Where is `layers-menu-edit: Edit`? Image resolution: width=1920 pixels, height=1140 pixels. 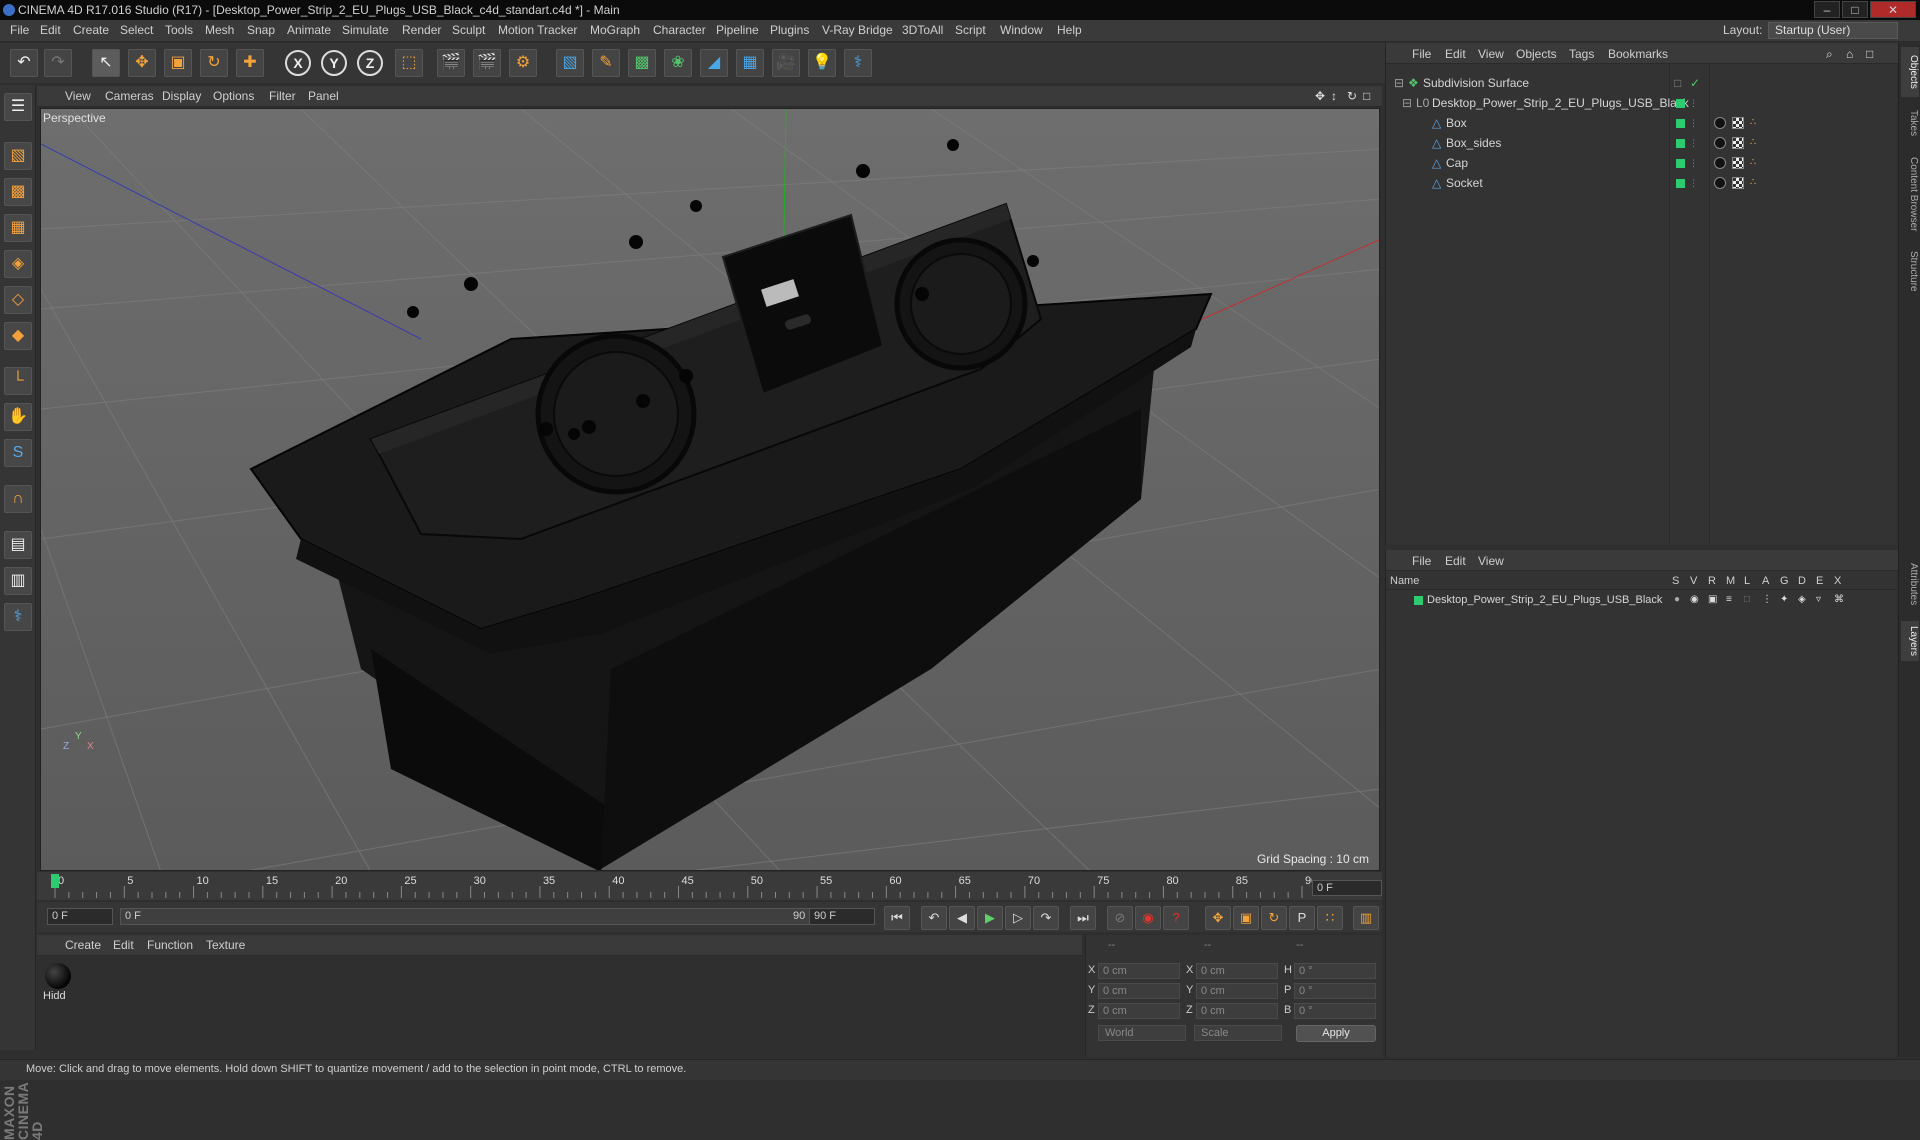 layers-menu-edit: Edit is located at coordinates (1455, 561).